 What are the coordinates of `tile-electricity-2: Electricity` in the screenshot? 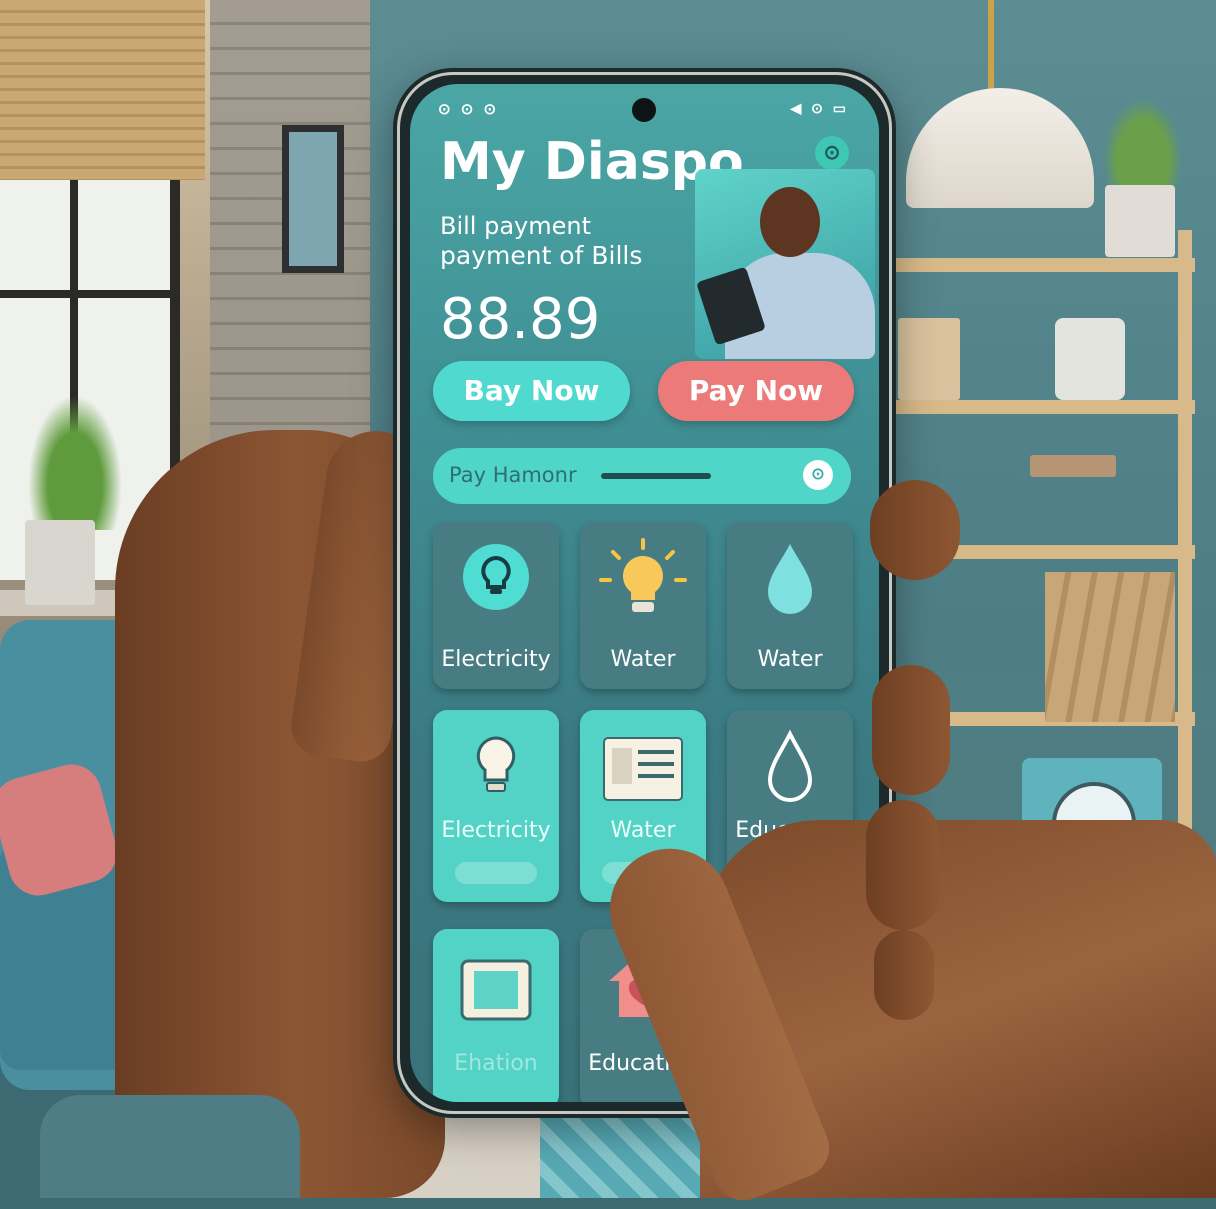 It's located at (496, 806).